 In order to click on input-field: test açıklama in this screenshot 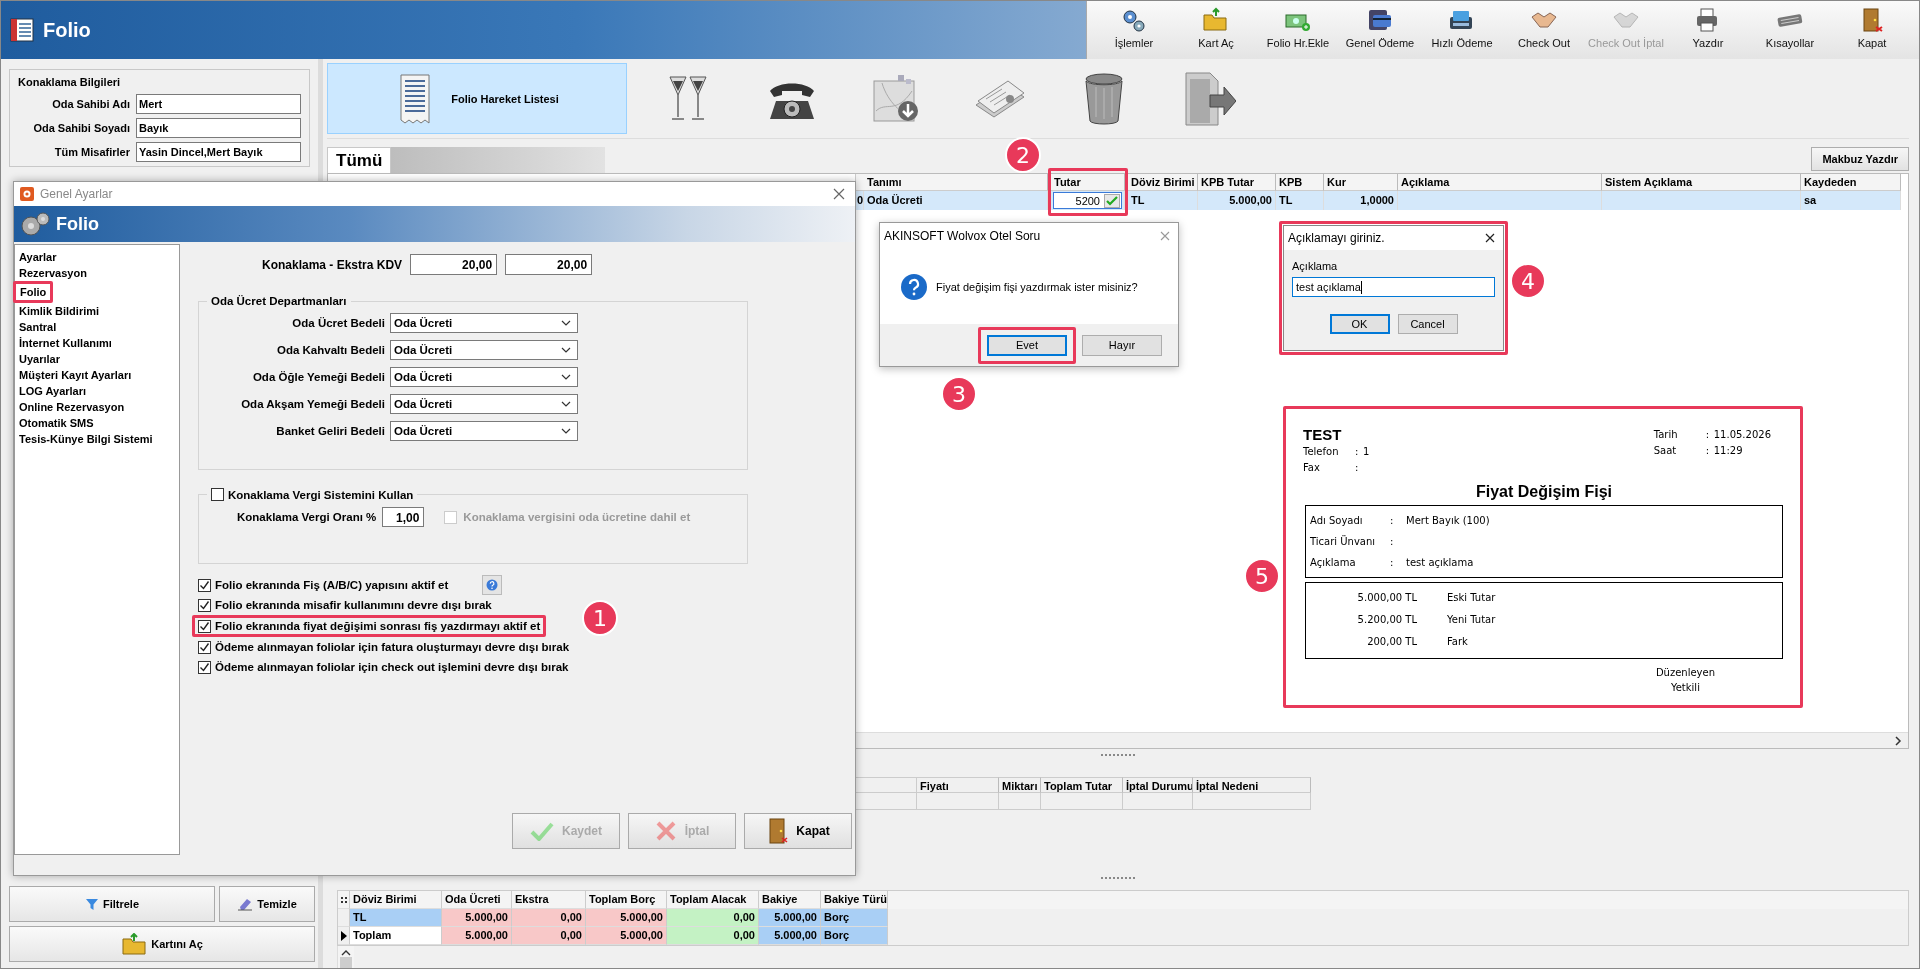, I will do `click(1393, 287)`.